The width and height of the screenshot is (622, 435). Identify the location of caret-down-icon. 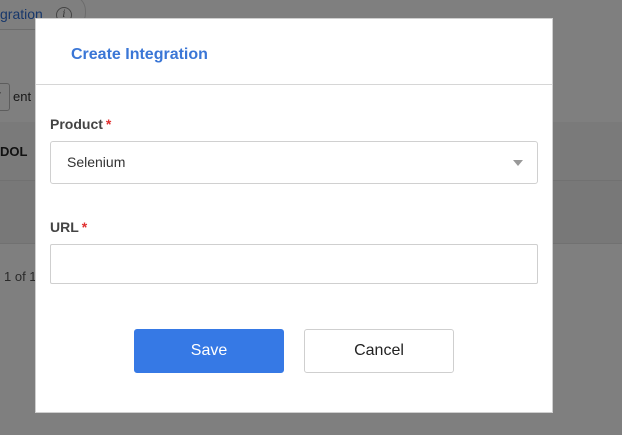
(518, 163).